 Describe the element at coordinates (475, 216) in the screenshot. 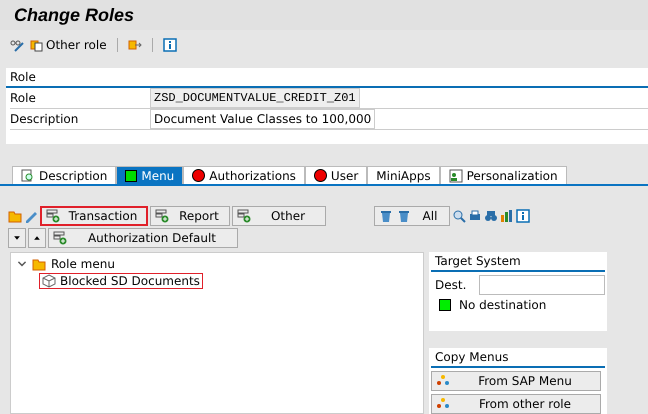

I see `printer-icon` at that location.